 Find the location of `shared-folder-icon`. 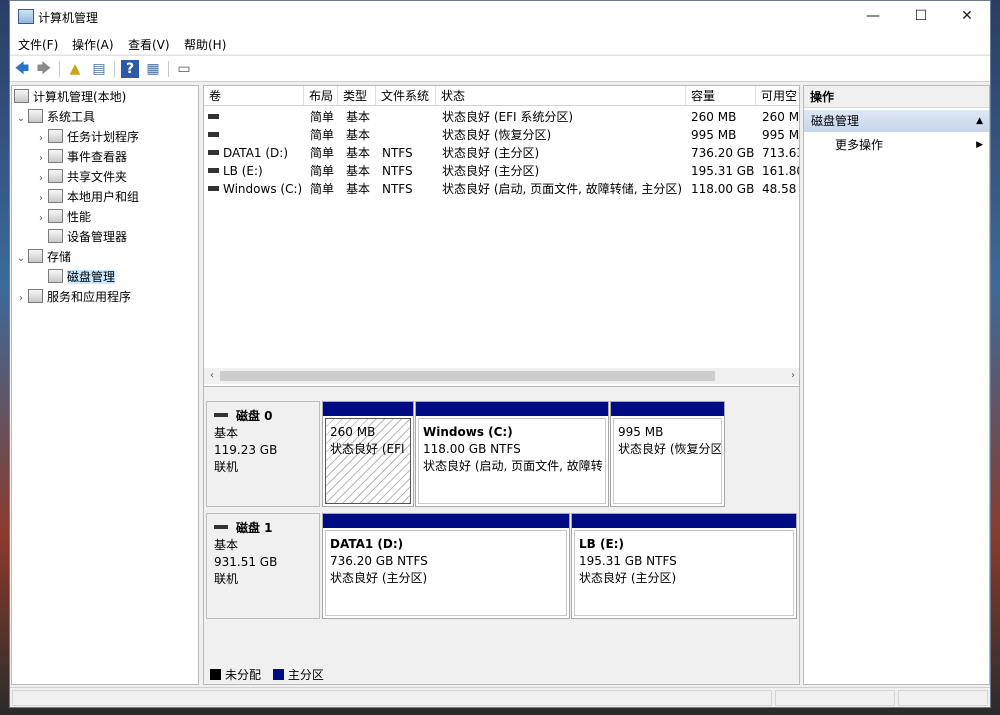

shared-folder-icon is located at coordinates (55, 176).